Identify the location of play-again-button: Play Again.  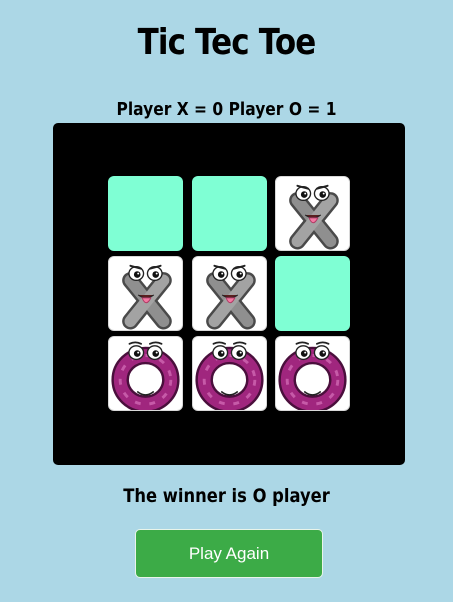
(229, 553).